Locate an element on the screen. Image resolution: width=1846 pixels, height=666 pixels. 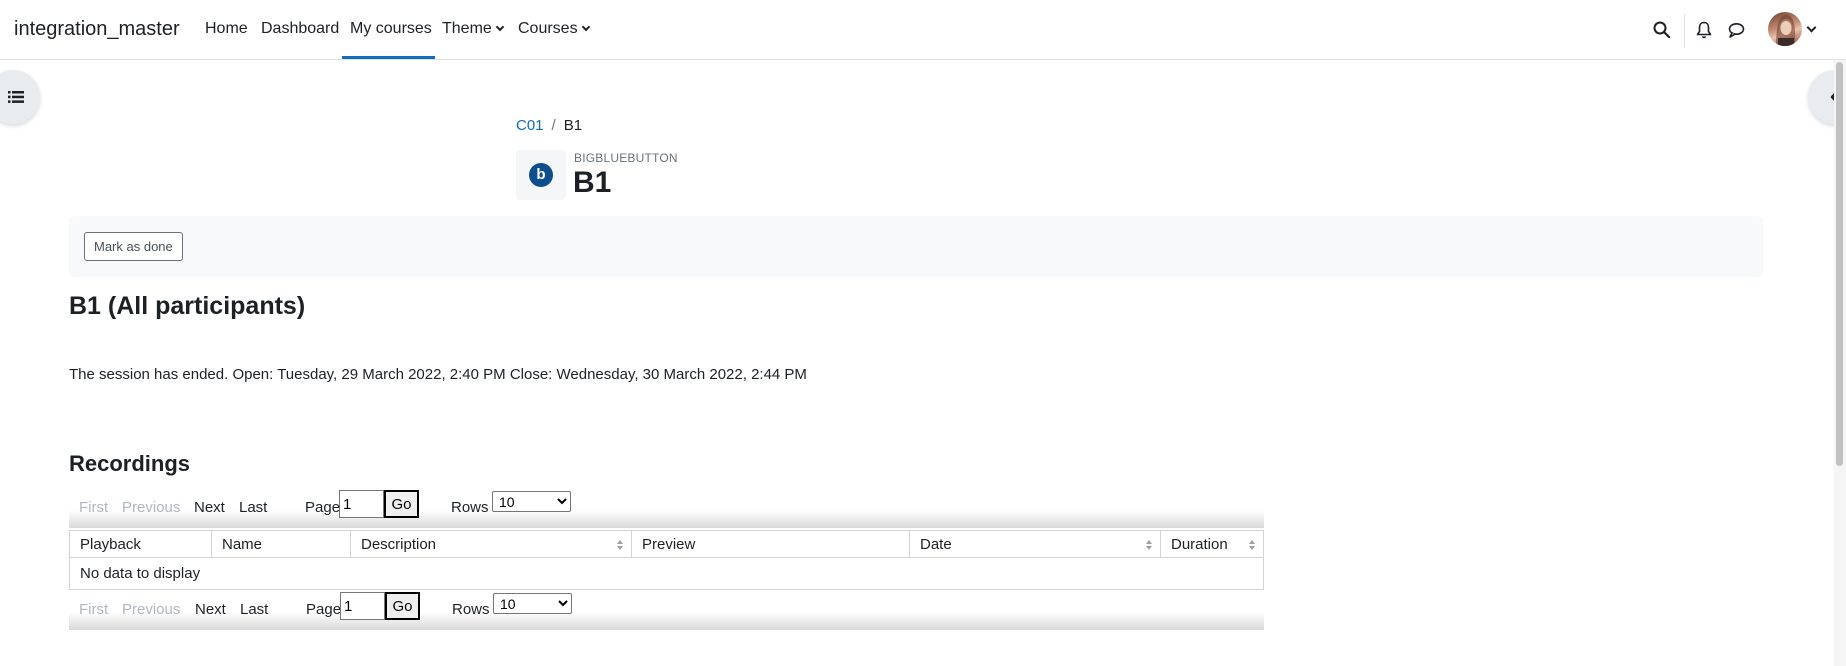
nav-theme-label: Theme is located at coordinates (467, 28).